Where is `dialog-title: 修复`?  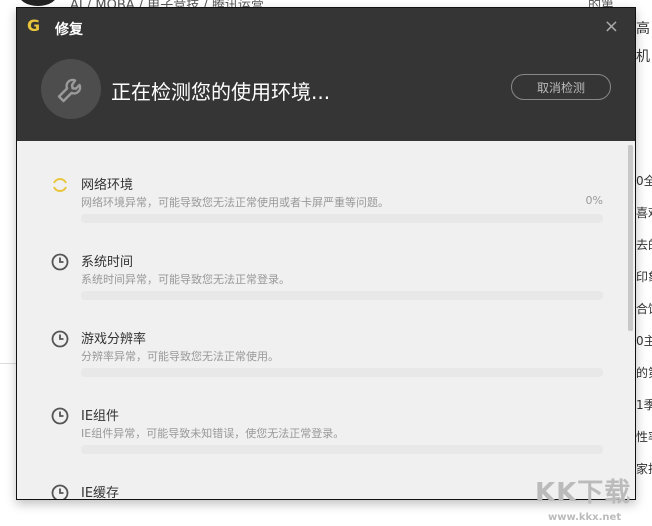 dialog-title: 修复 is located at coordinates (69, 30).